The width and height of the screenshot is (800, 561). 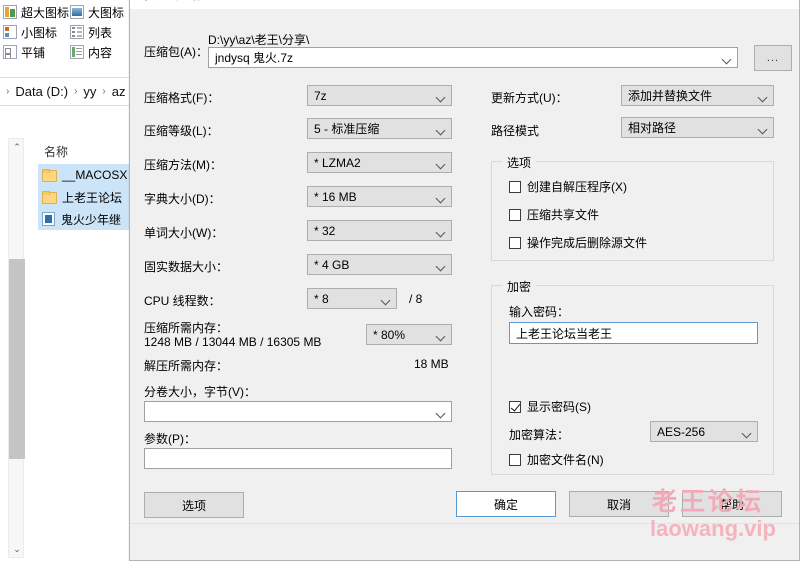 What do you see at coordinates (379, 95) in the screenshot?
I see `format-select: 7z` at bounding box center [379, 95].